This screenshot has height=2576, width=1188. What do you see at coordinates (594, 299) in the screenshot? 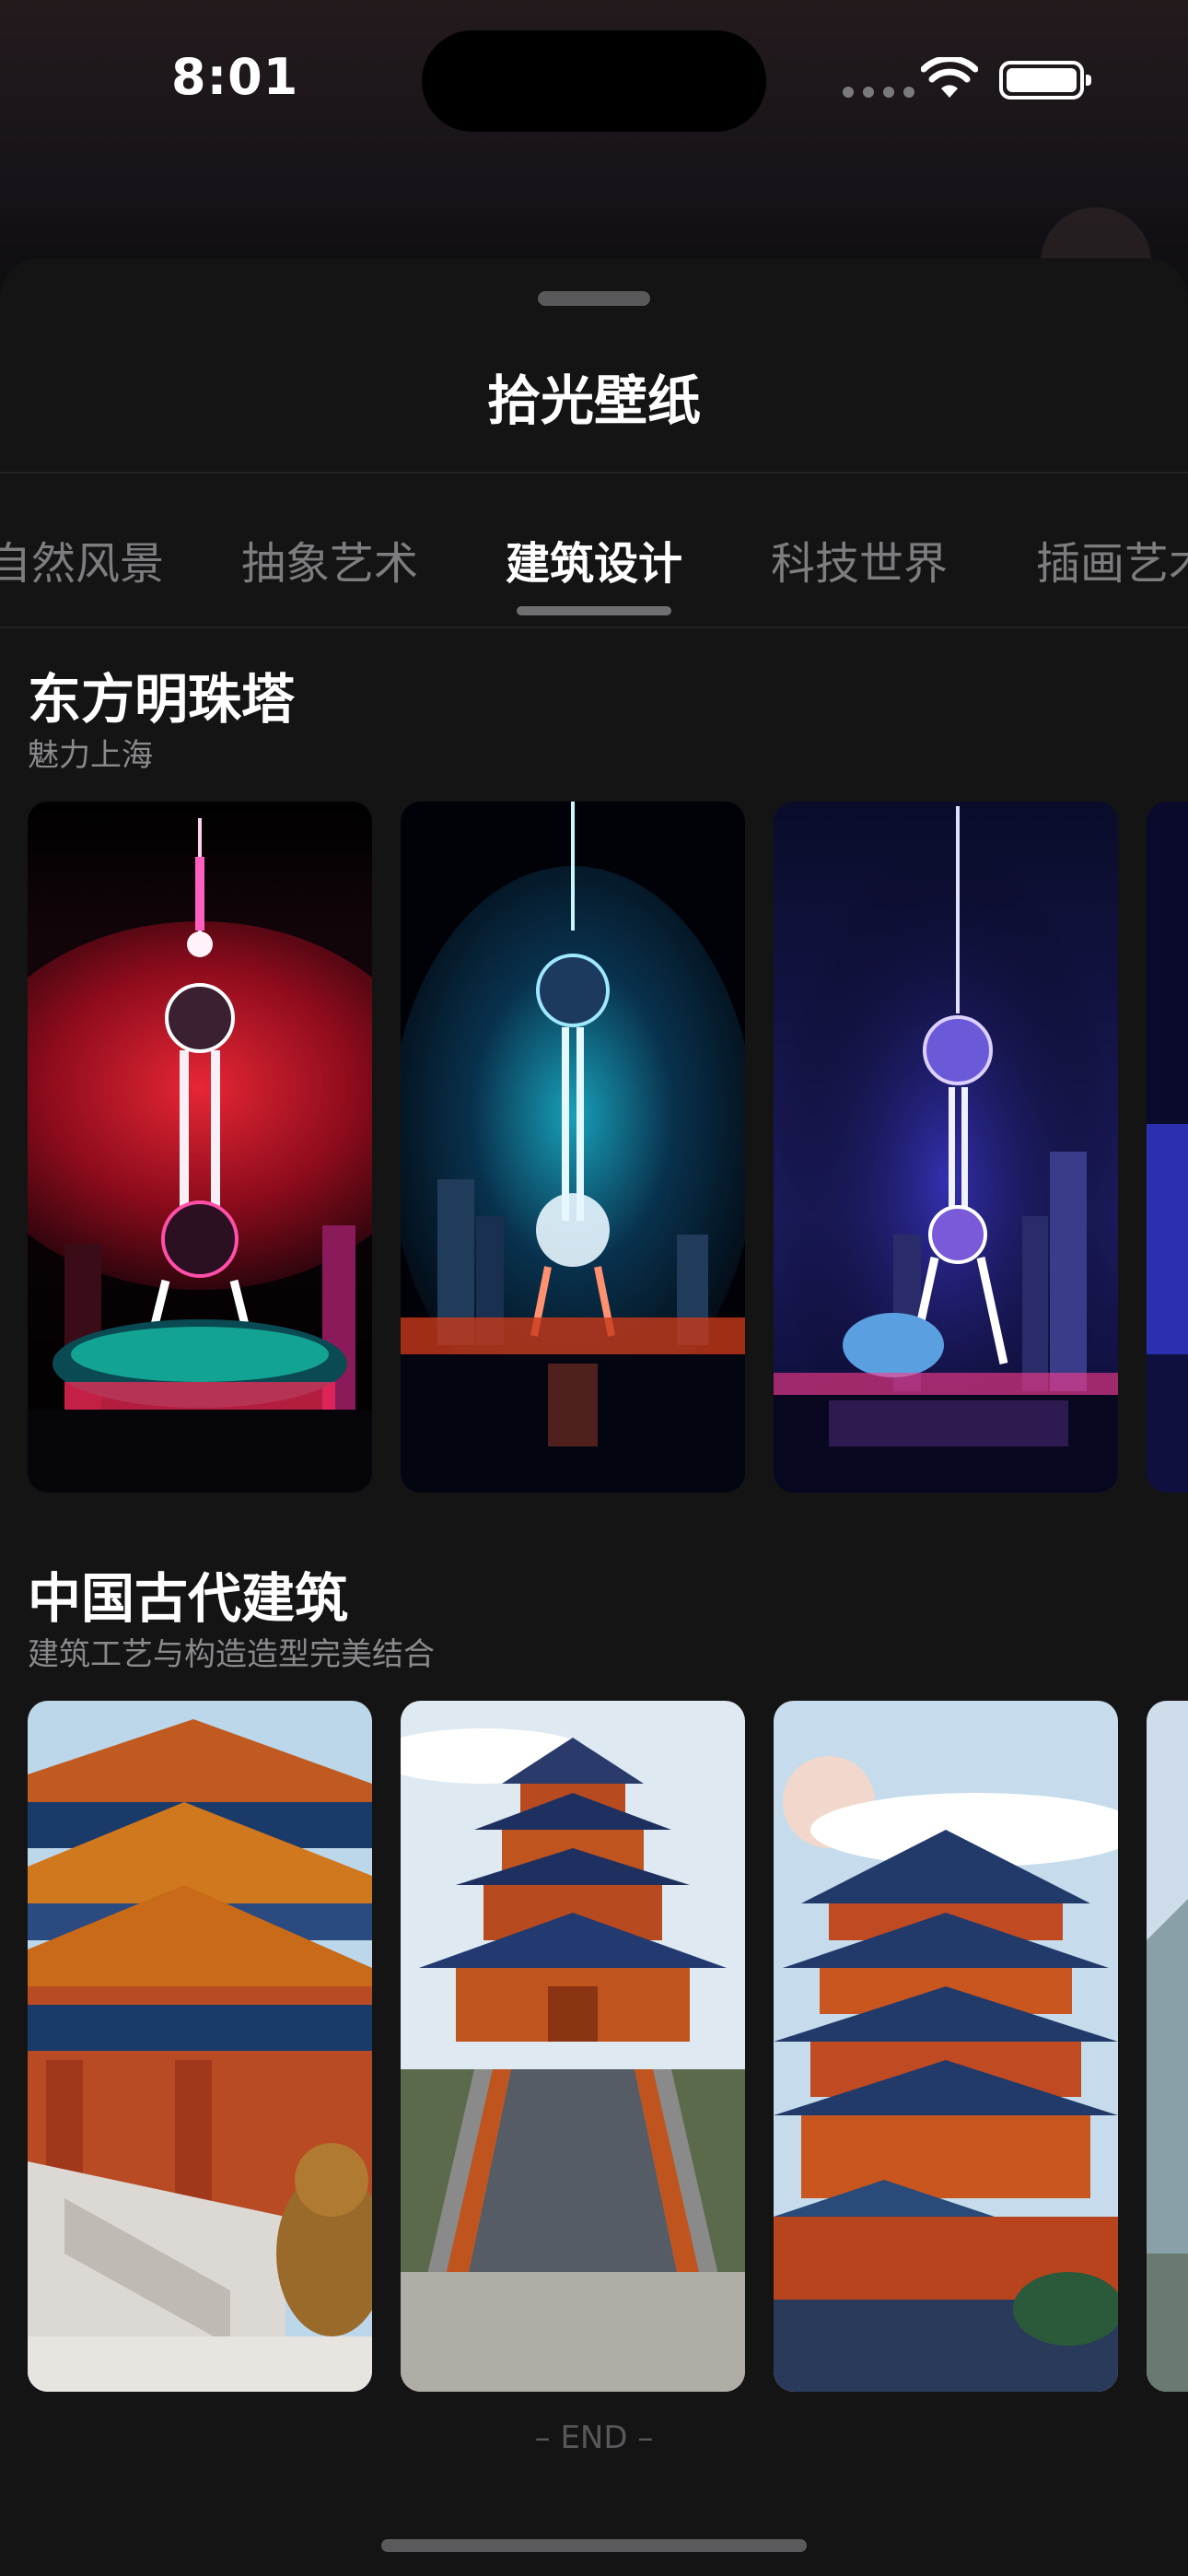
I see `sheet-grabber` at bounding box center [594, 299].